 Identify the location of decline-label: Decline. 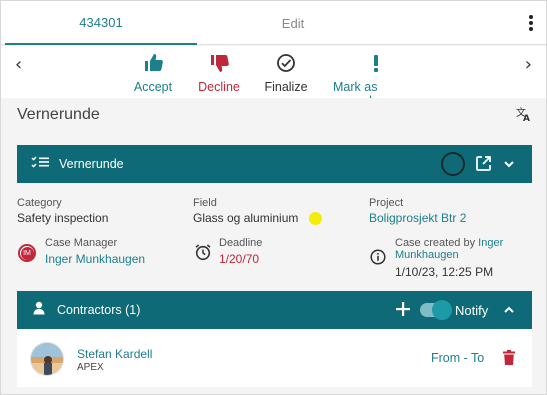
(219, 87).